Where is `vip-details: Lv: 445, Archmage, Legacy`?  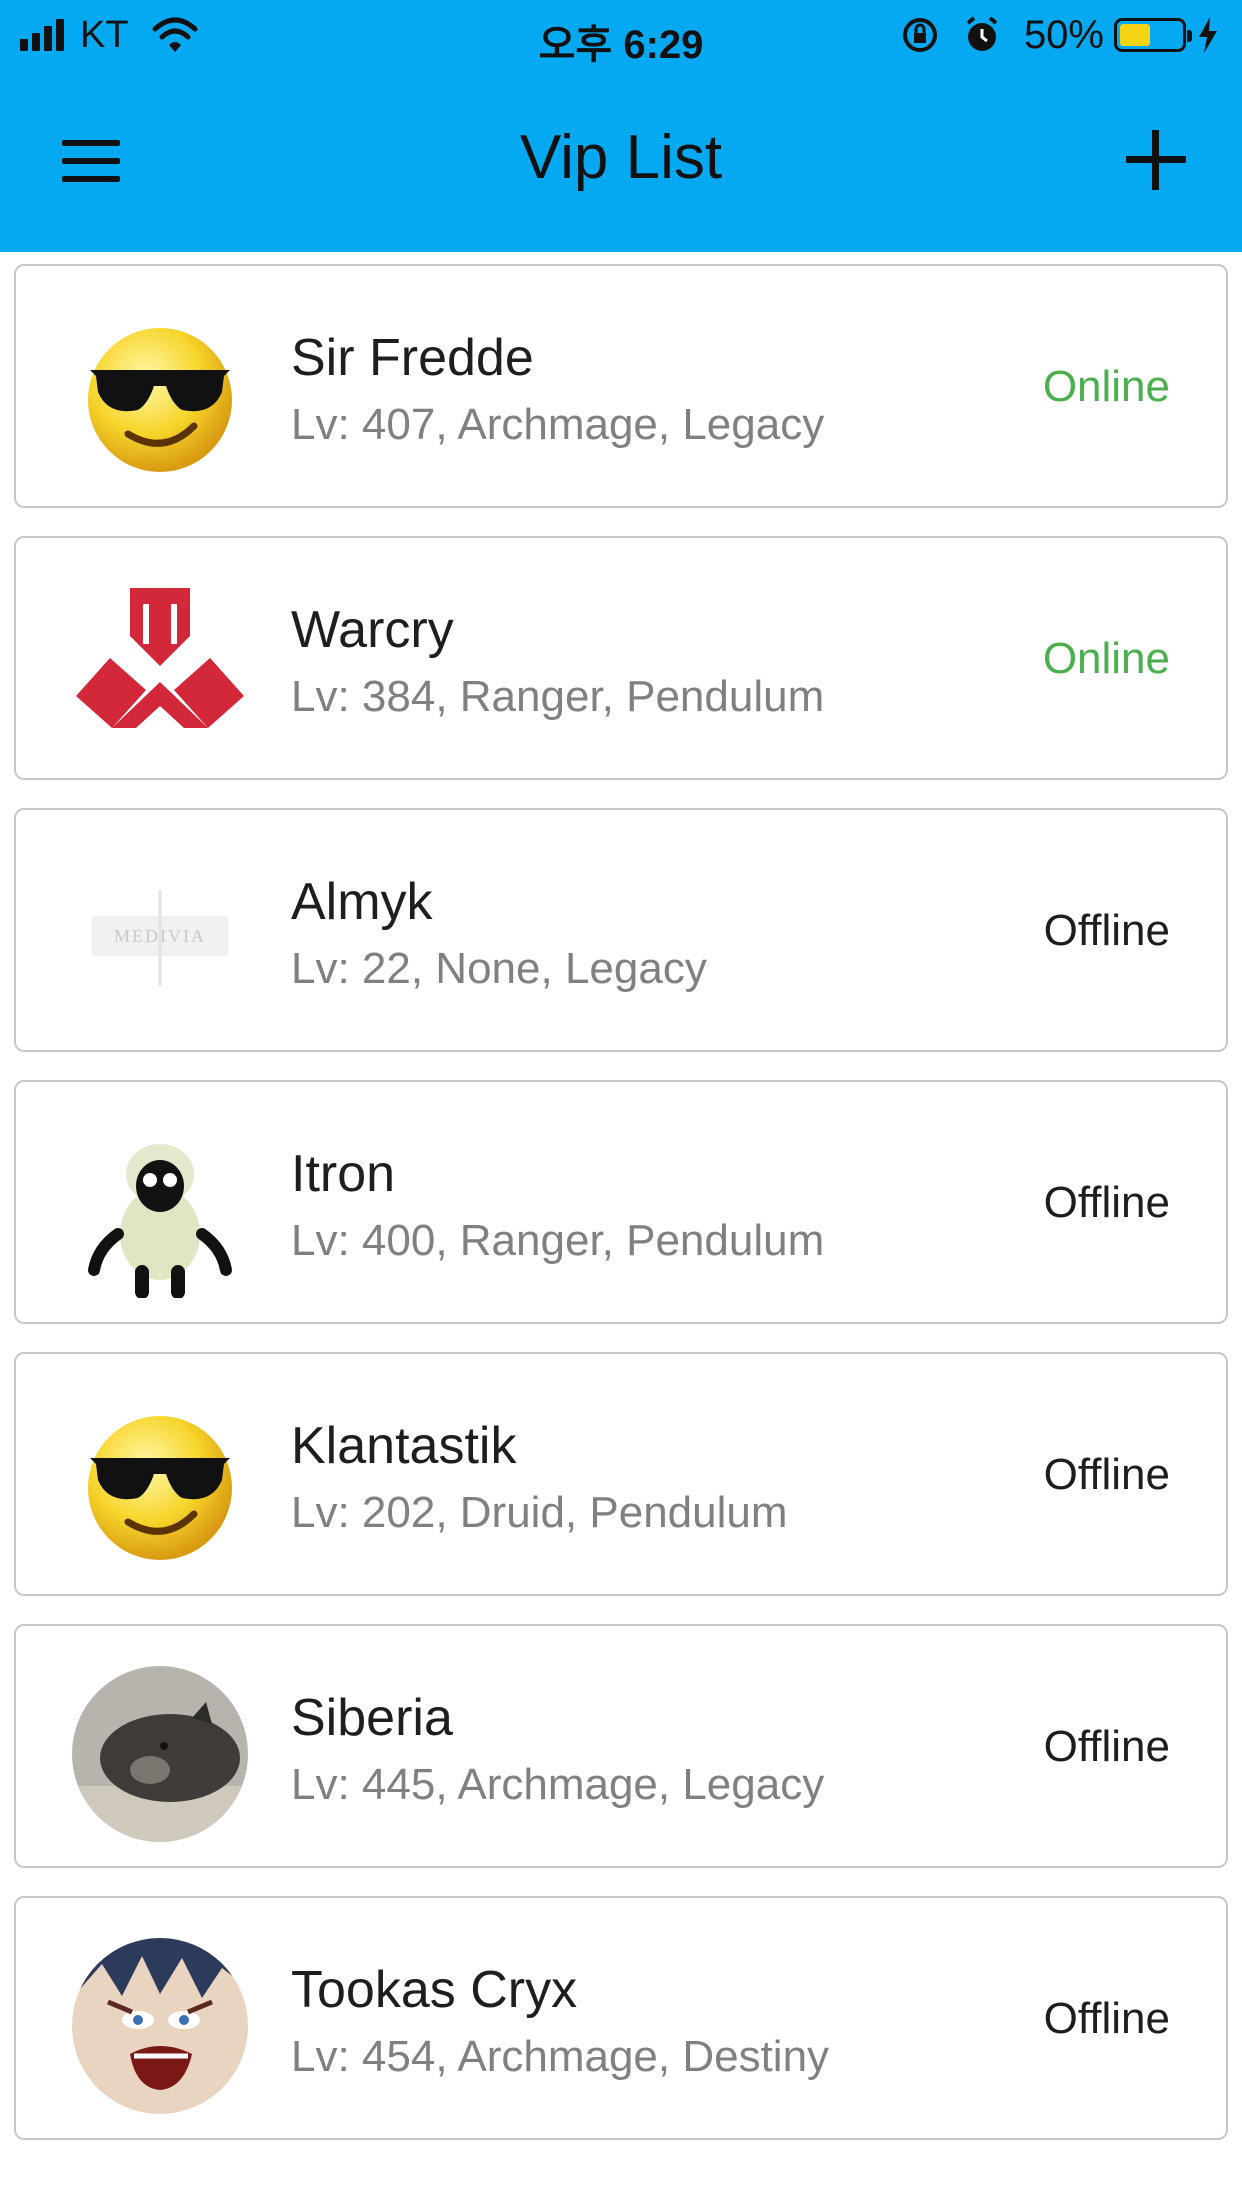 vip-details: Lv: 445, Archmage, Legacy is located at coordinates (558, 1784).